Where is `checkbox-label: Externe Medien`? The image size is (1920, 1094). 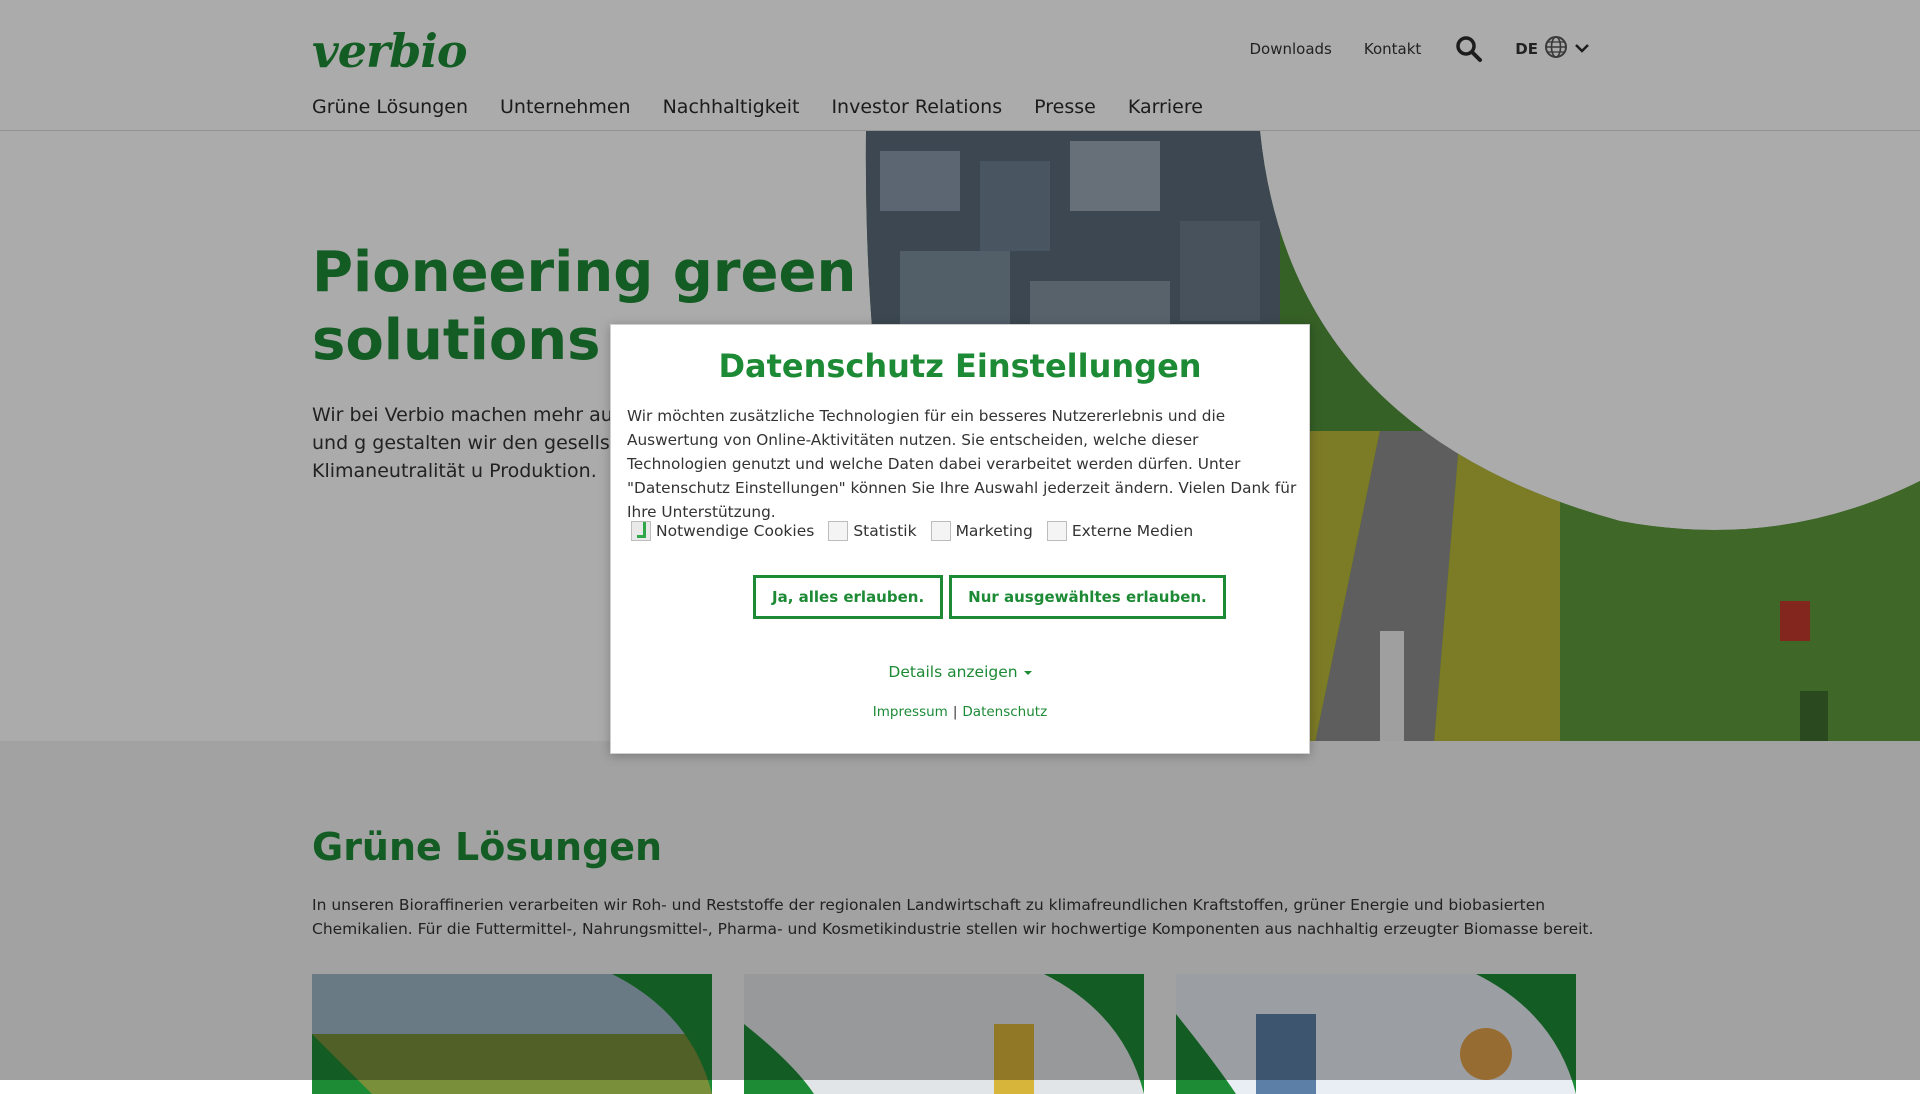 checkbox-label: Externe Medien is located at coordinates (1132, 531).